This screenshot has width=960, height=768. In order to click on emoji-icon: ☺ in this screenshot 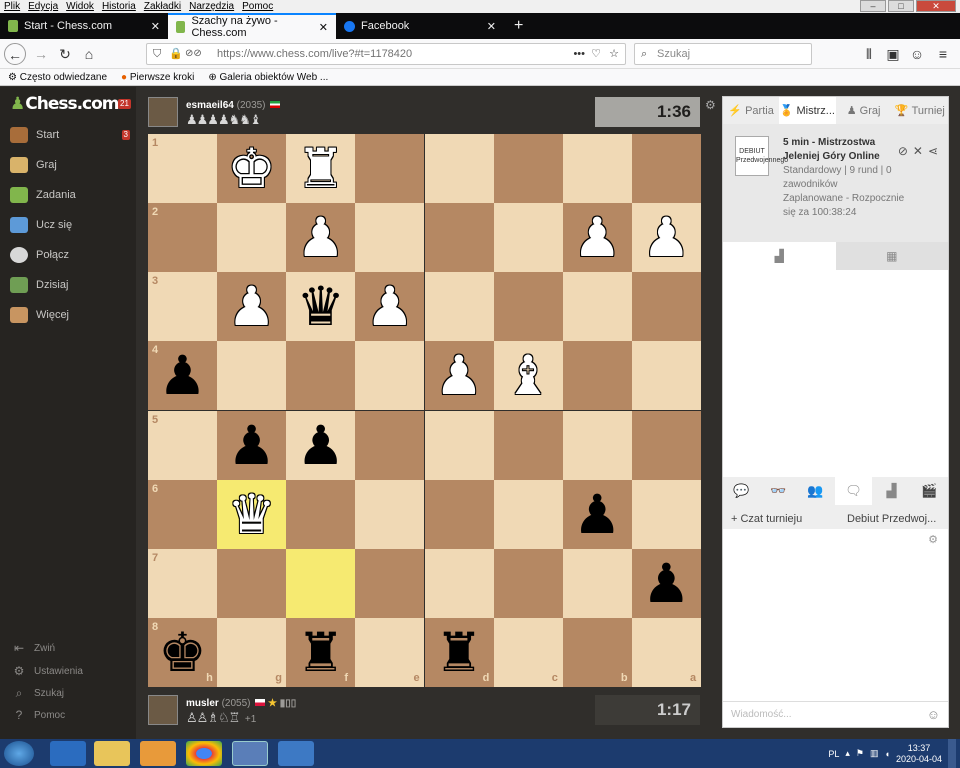, I will do `click(933, 715)`.